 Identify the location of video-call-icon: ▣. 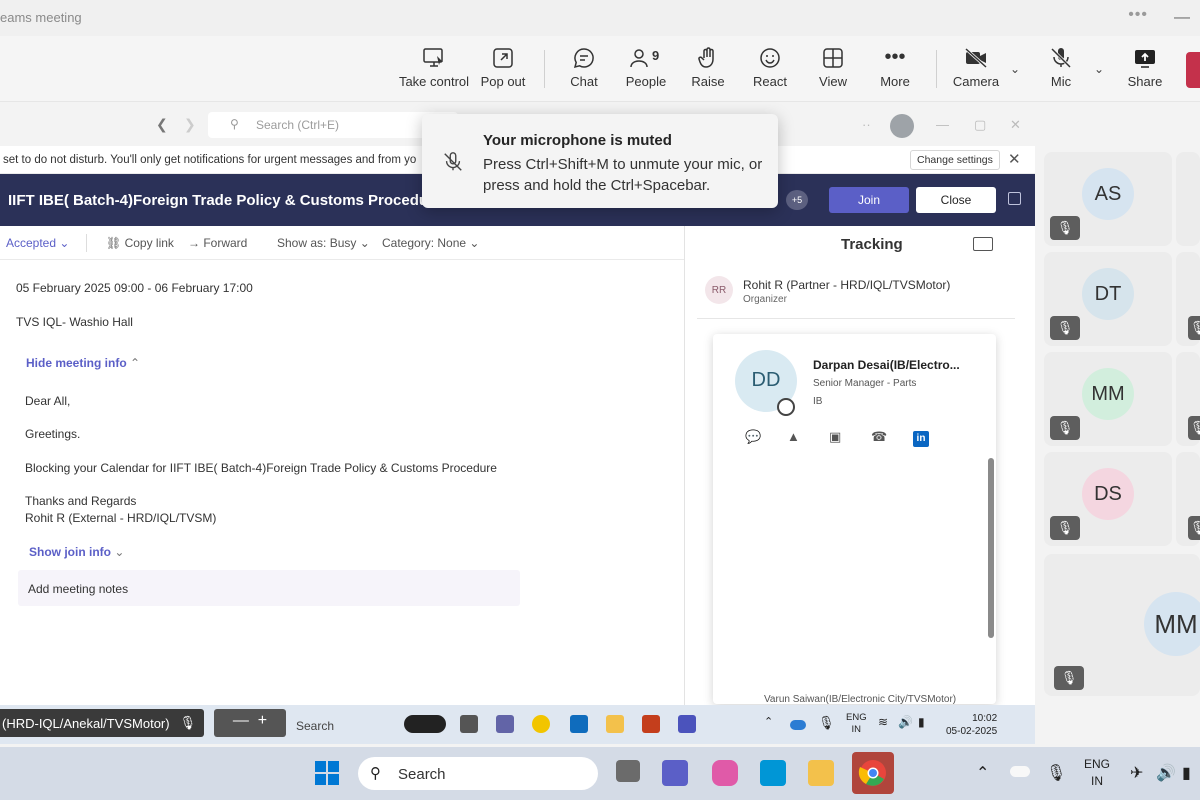
(837, 437).